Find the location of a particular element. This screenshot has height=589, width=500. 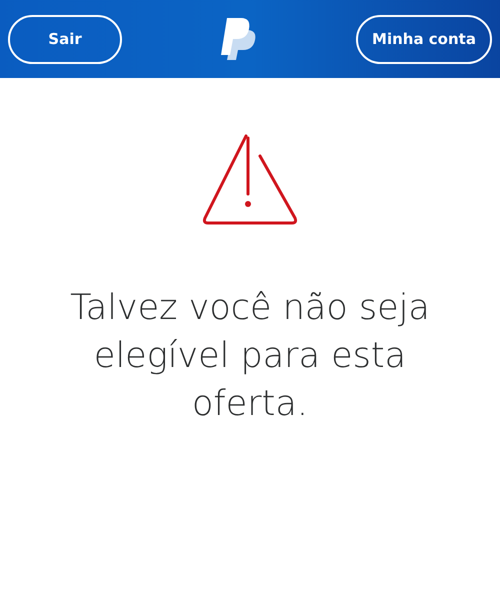

logo-icon is located at coordinates (239, 39).